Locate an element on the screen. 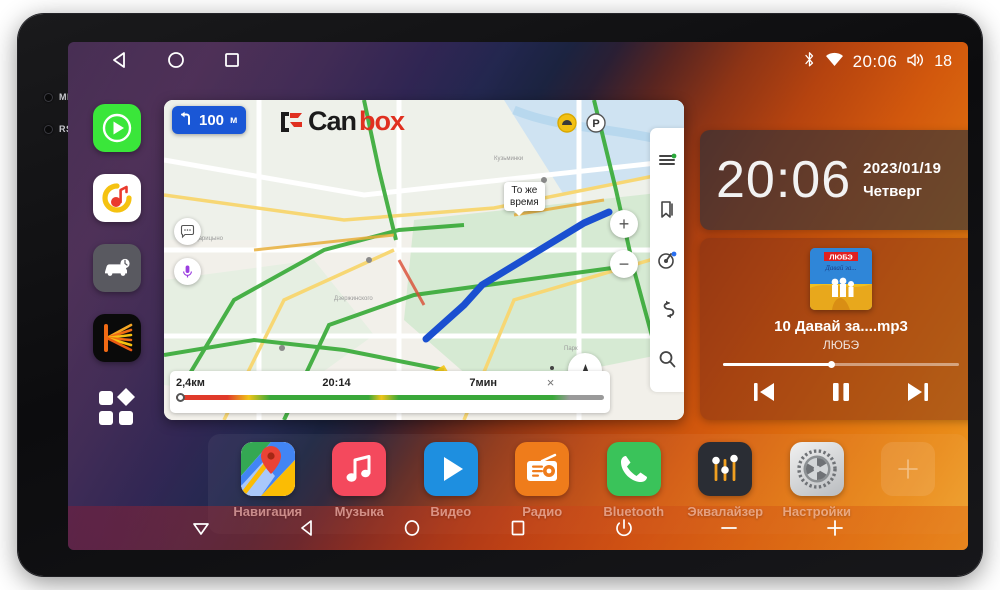  route-distance: 2,4км is located at coordinates (190, 382).